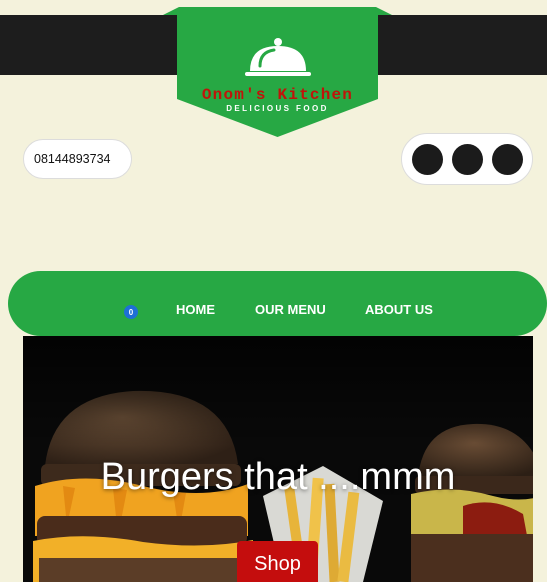  What do you see at coordinates (72, 159) in the screenshot?
I see `phone-text: 08144893734` at bounding box center [72, 159].